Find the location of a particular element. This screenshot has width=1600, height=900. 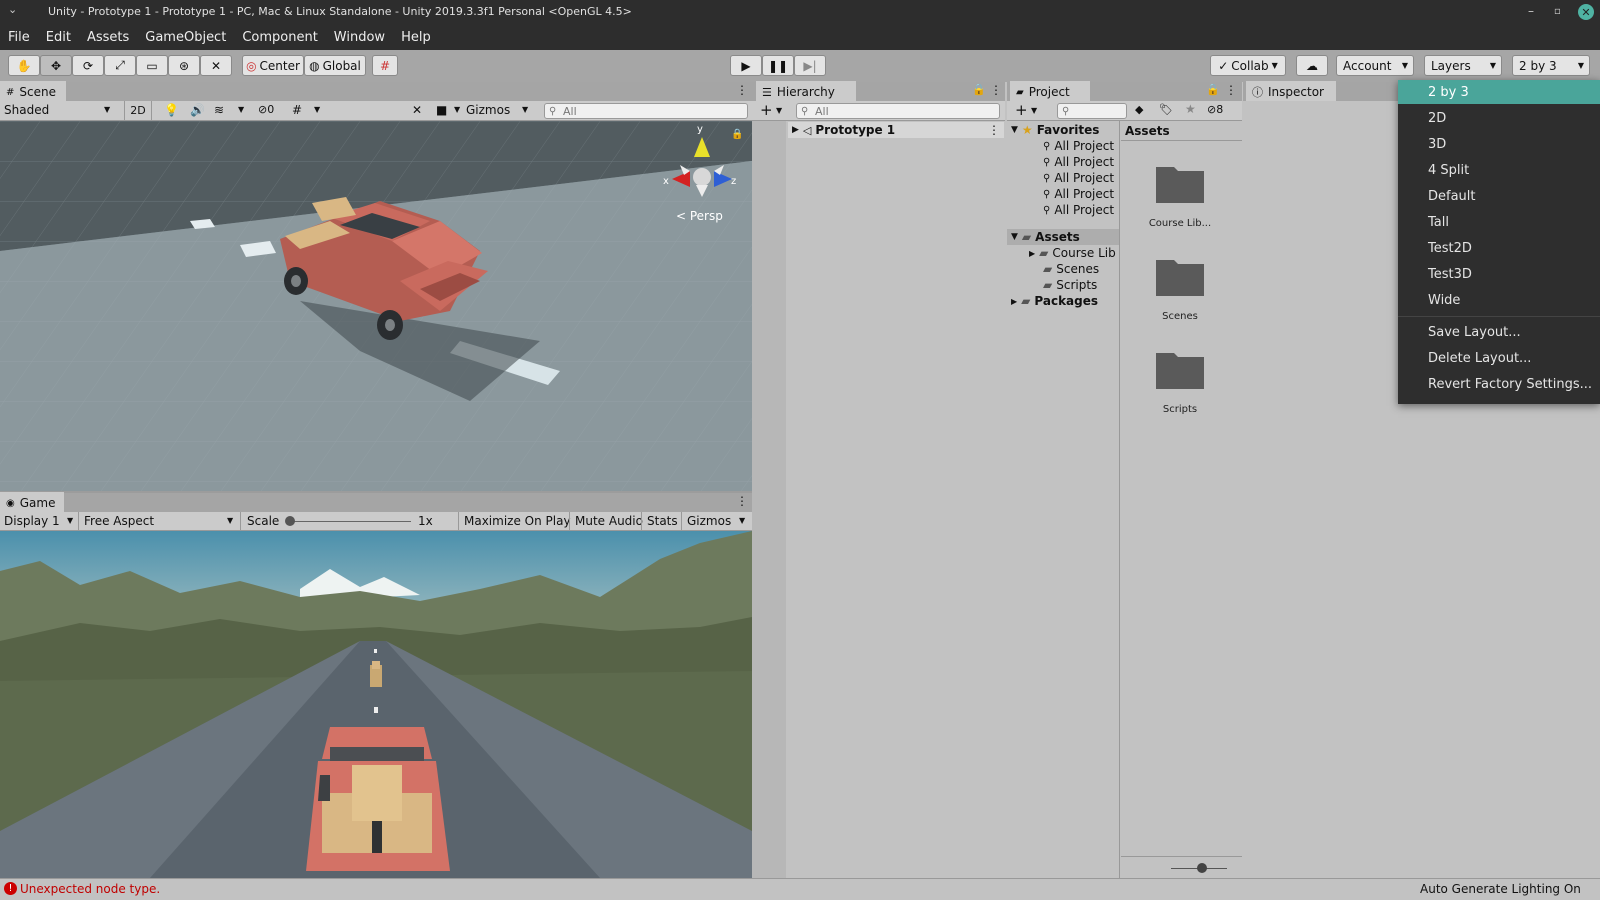

filter-type-icon: ◆ is located at coordinates (1139, 109).